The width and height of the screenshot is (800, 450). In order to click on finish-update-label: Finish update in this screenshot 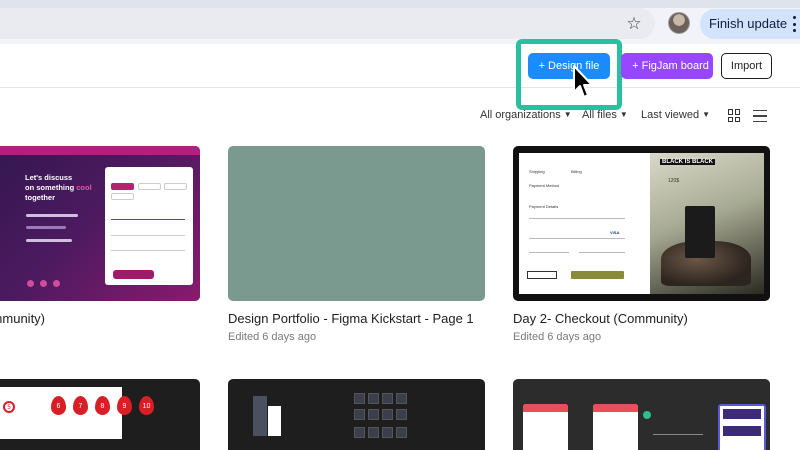, I will do `click(748, 23)`.